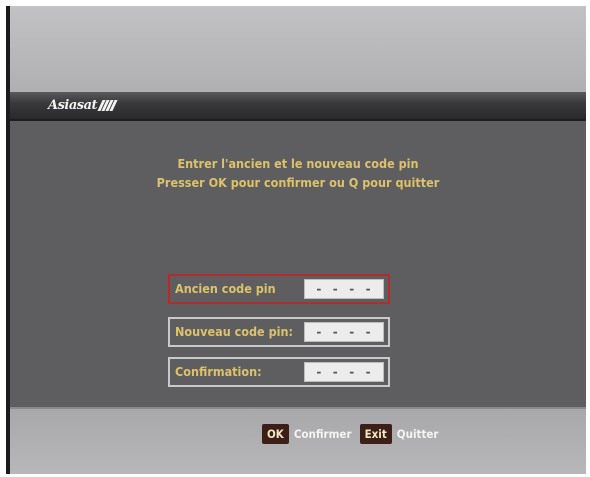 This screenshot has height=477, width=590. I want to click on new-pin-field: - - - -, so click(344, 332).